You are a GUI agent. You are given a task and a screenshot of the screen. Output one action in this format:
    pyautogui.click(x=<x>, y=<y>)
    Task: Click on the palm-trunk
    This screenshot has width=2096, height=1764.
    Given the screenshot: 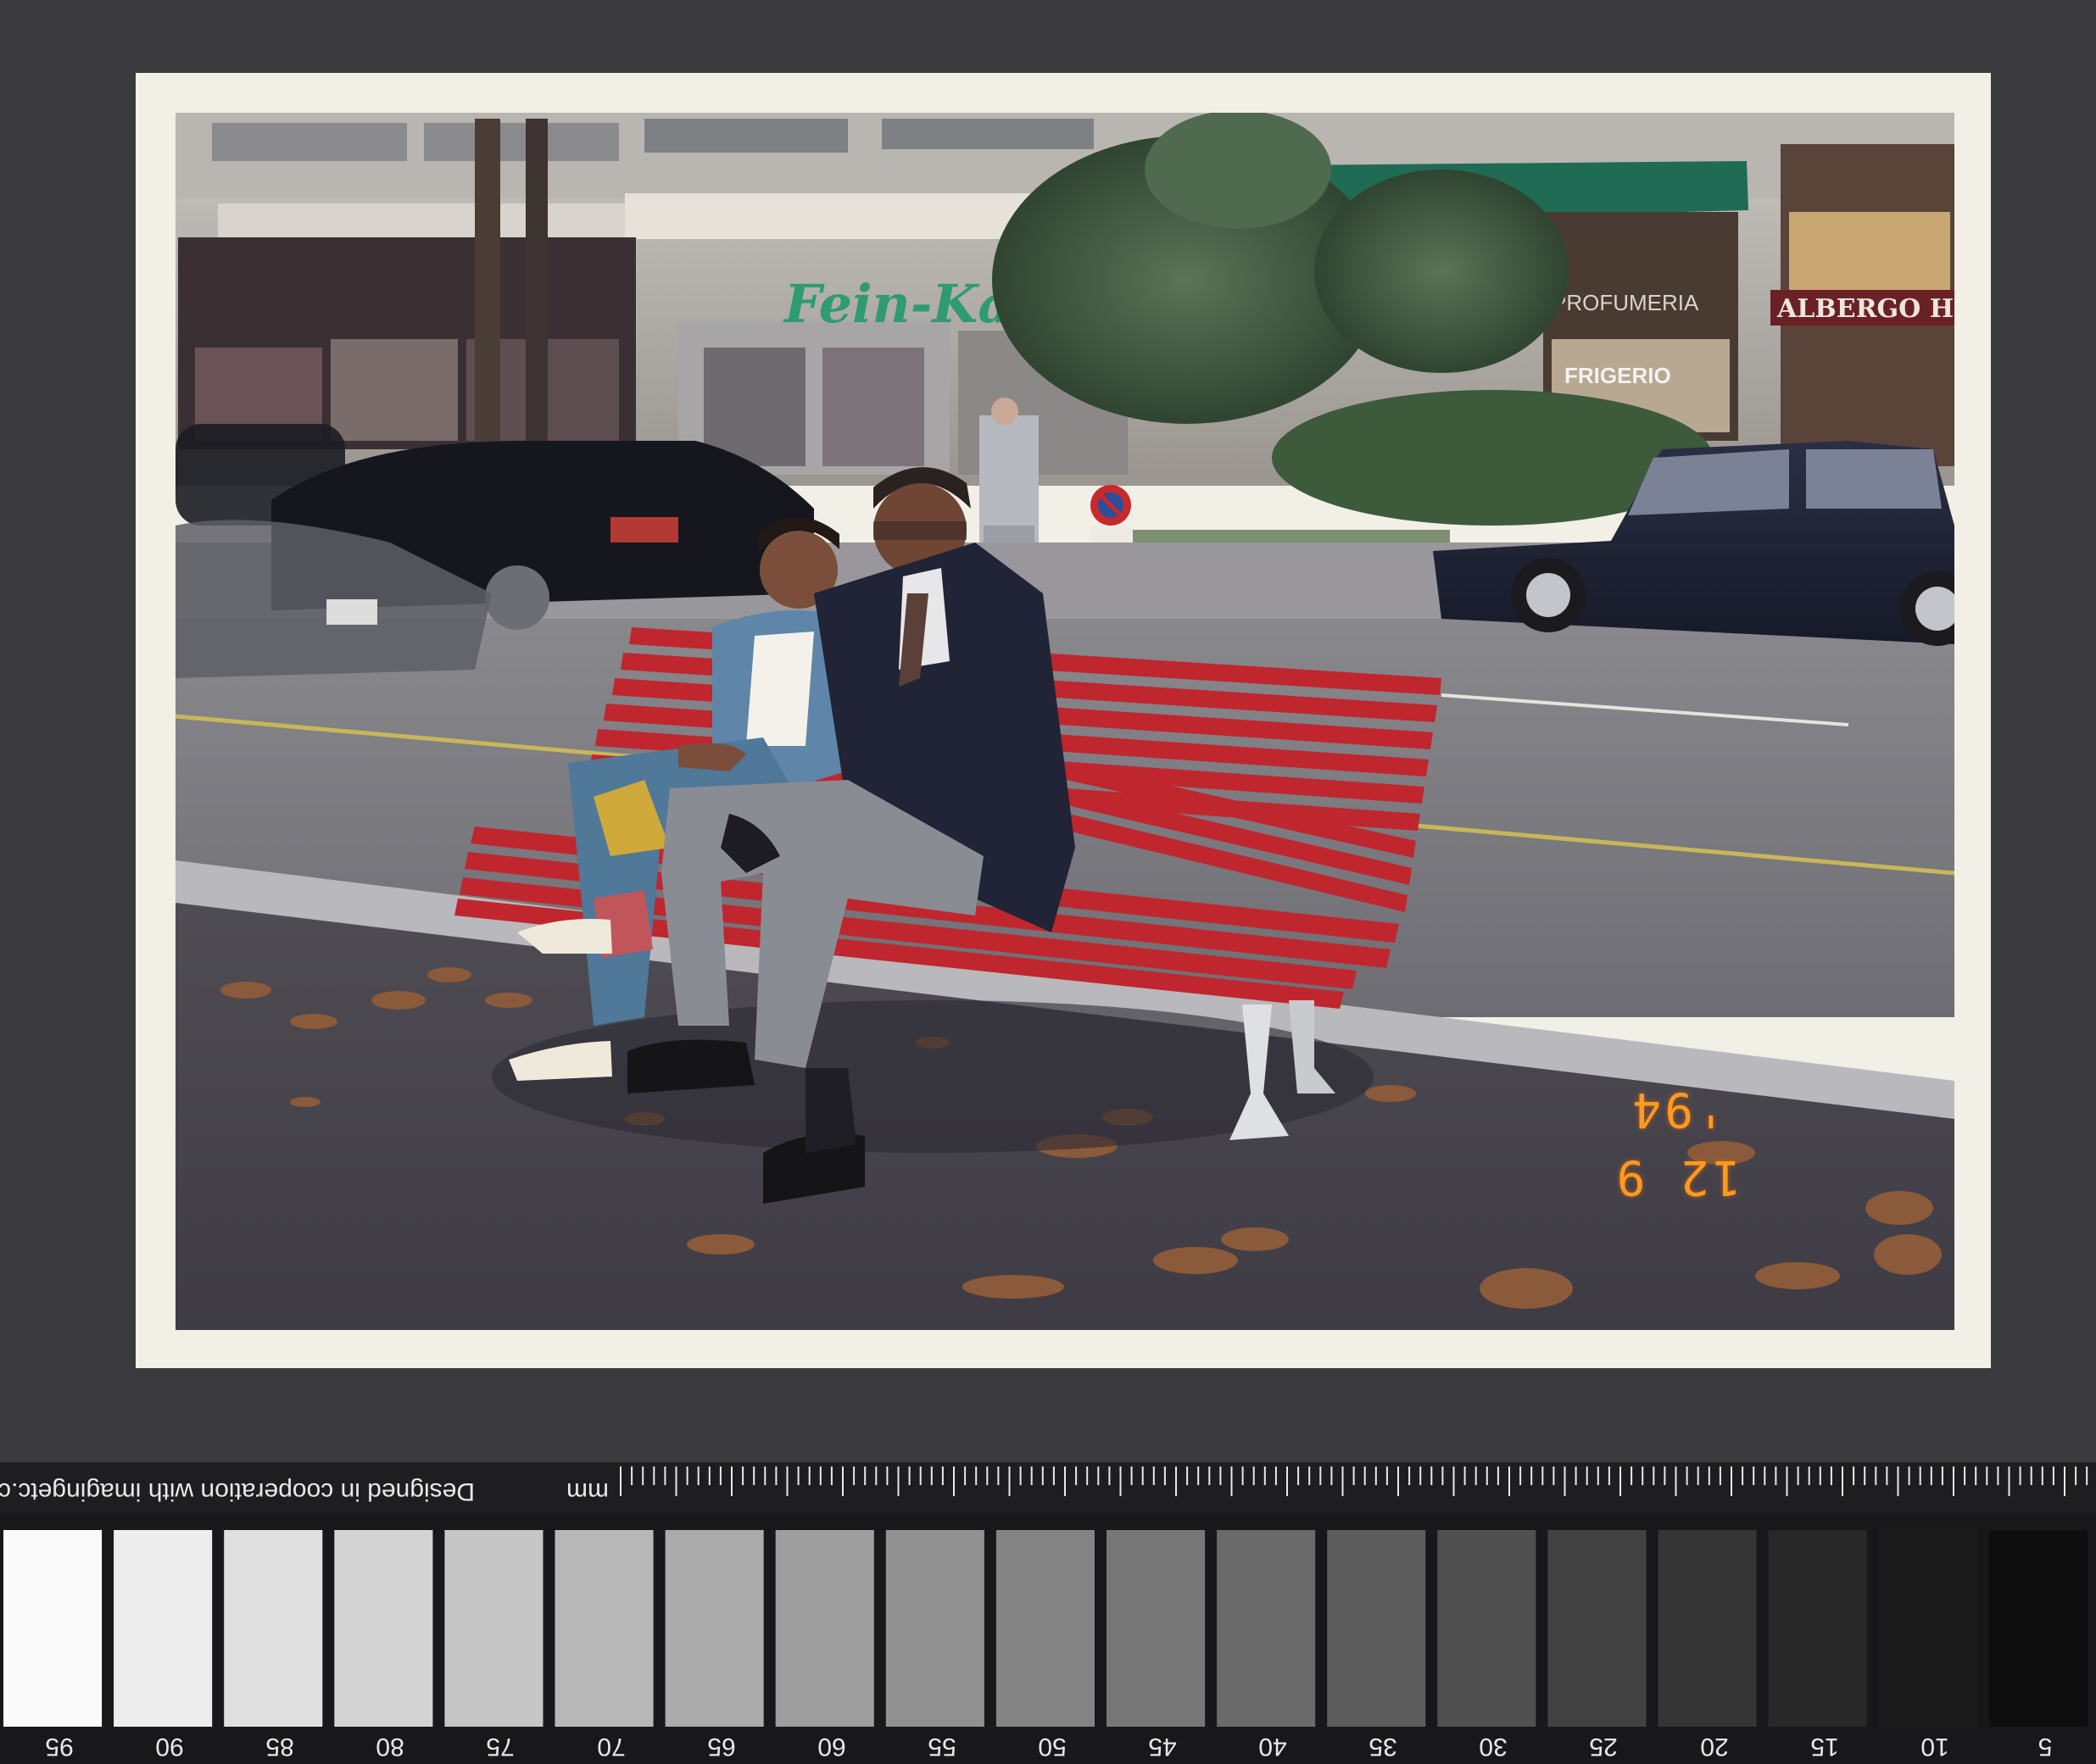 What is the action you would take?
    pyautogui.click(x=487, y=297)
    